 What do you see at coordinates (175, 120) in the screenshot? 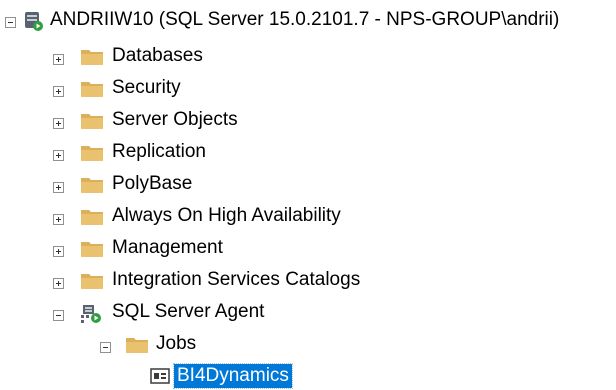
I see `server-objects-label: Server Objects` at bounding box center [175, 120].